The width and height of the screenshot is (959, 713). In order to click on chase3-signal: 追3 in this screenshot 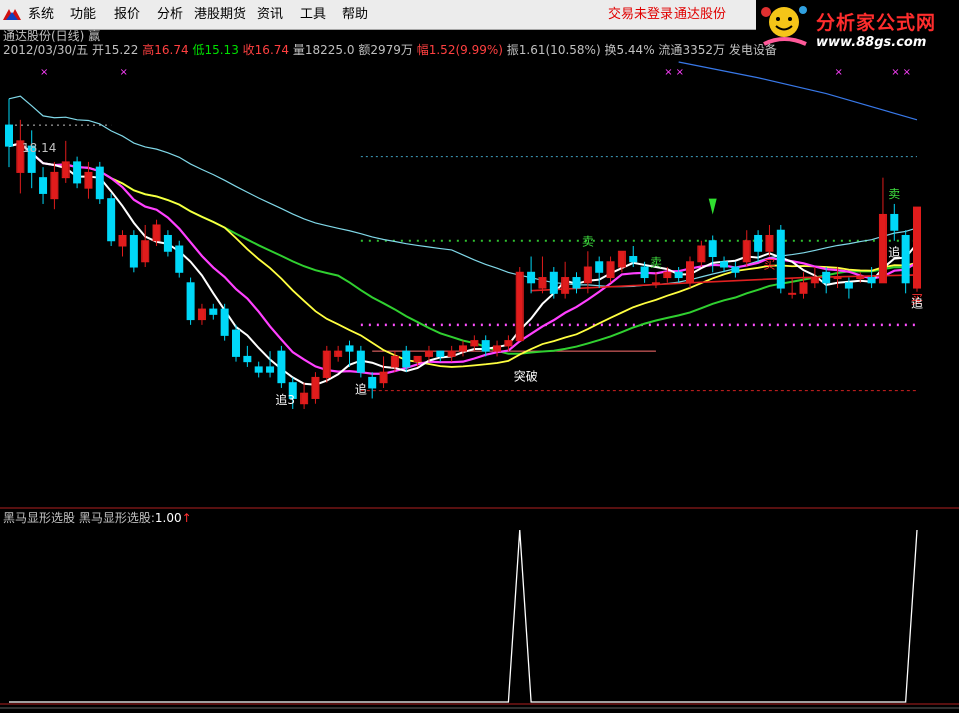, I will do `click(285, 399)`.